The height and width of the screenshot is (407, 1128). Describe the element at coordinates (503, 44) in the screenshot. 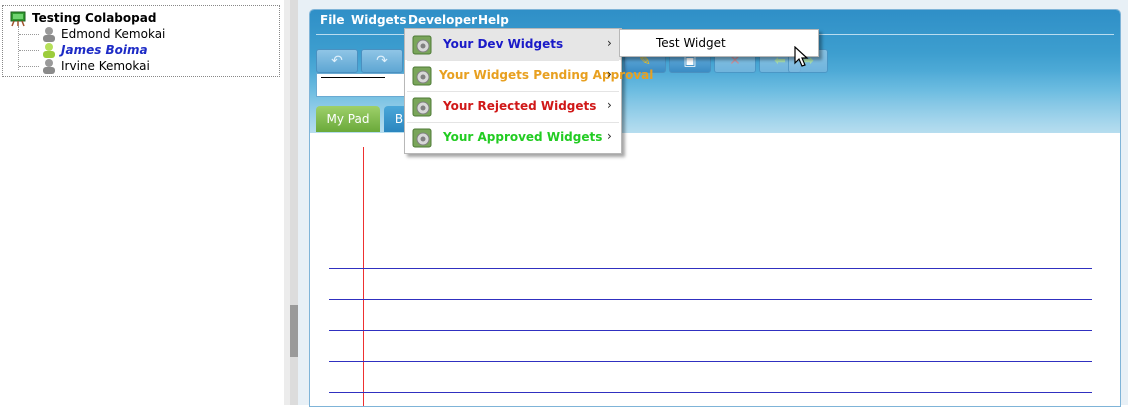

I see `menu-item-label: Your Dev Widgets` at that location.